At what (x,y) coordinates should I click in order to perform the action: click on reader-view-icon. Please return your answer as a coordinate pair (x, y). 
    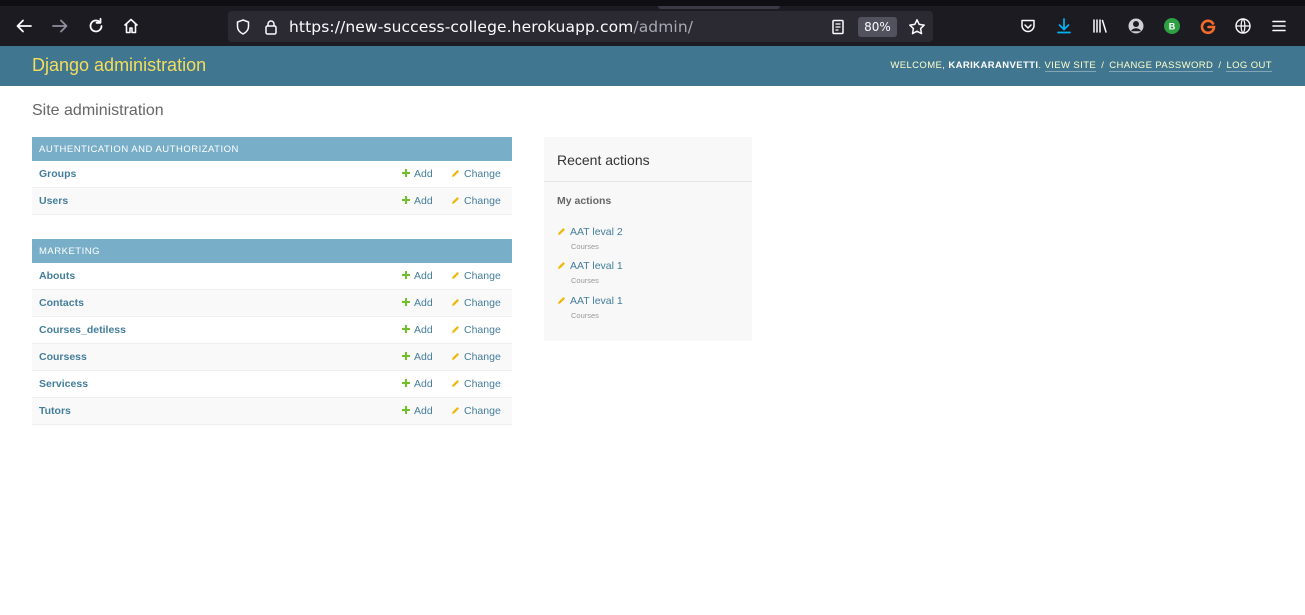
    Looking at the image, I should click on (838, 27).